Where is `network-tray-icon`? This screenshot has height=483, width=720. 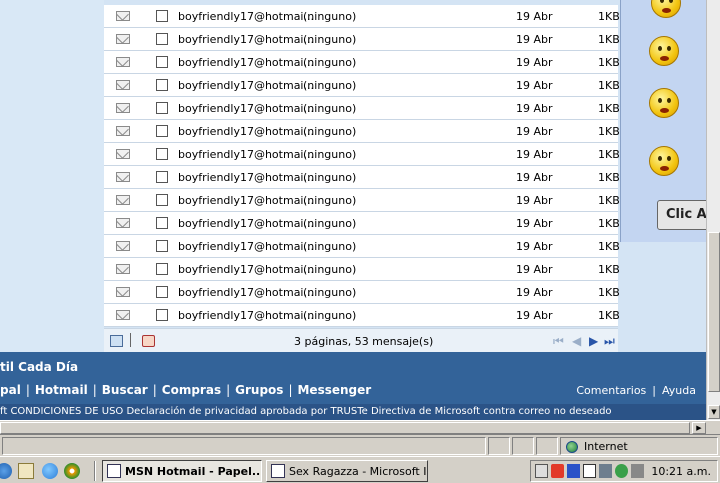 network-tray-icon is located at coordinates (541, 471).